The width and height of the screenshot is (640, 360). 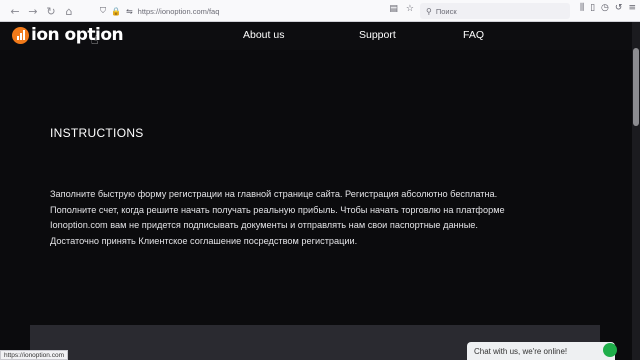 I want to click on scrollbar, so click(x=636, y=191).